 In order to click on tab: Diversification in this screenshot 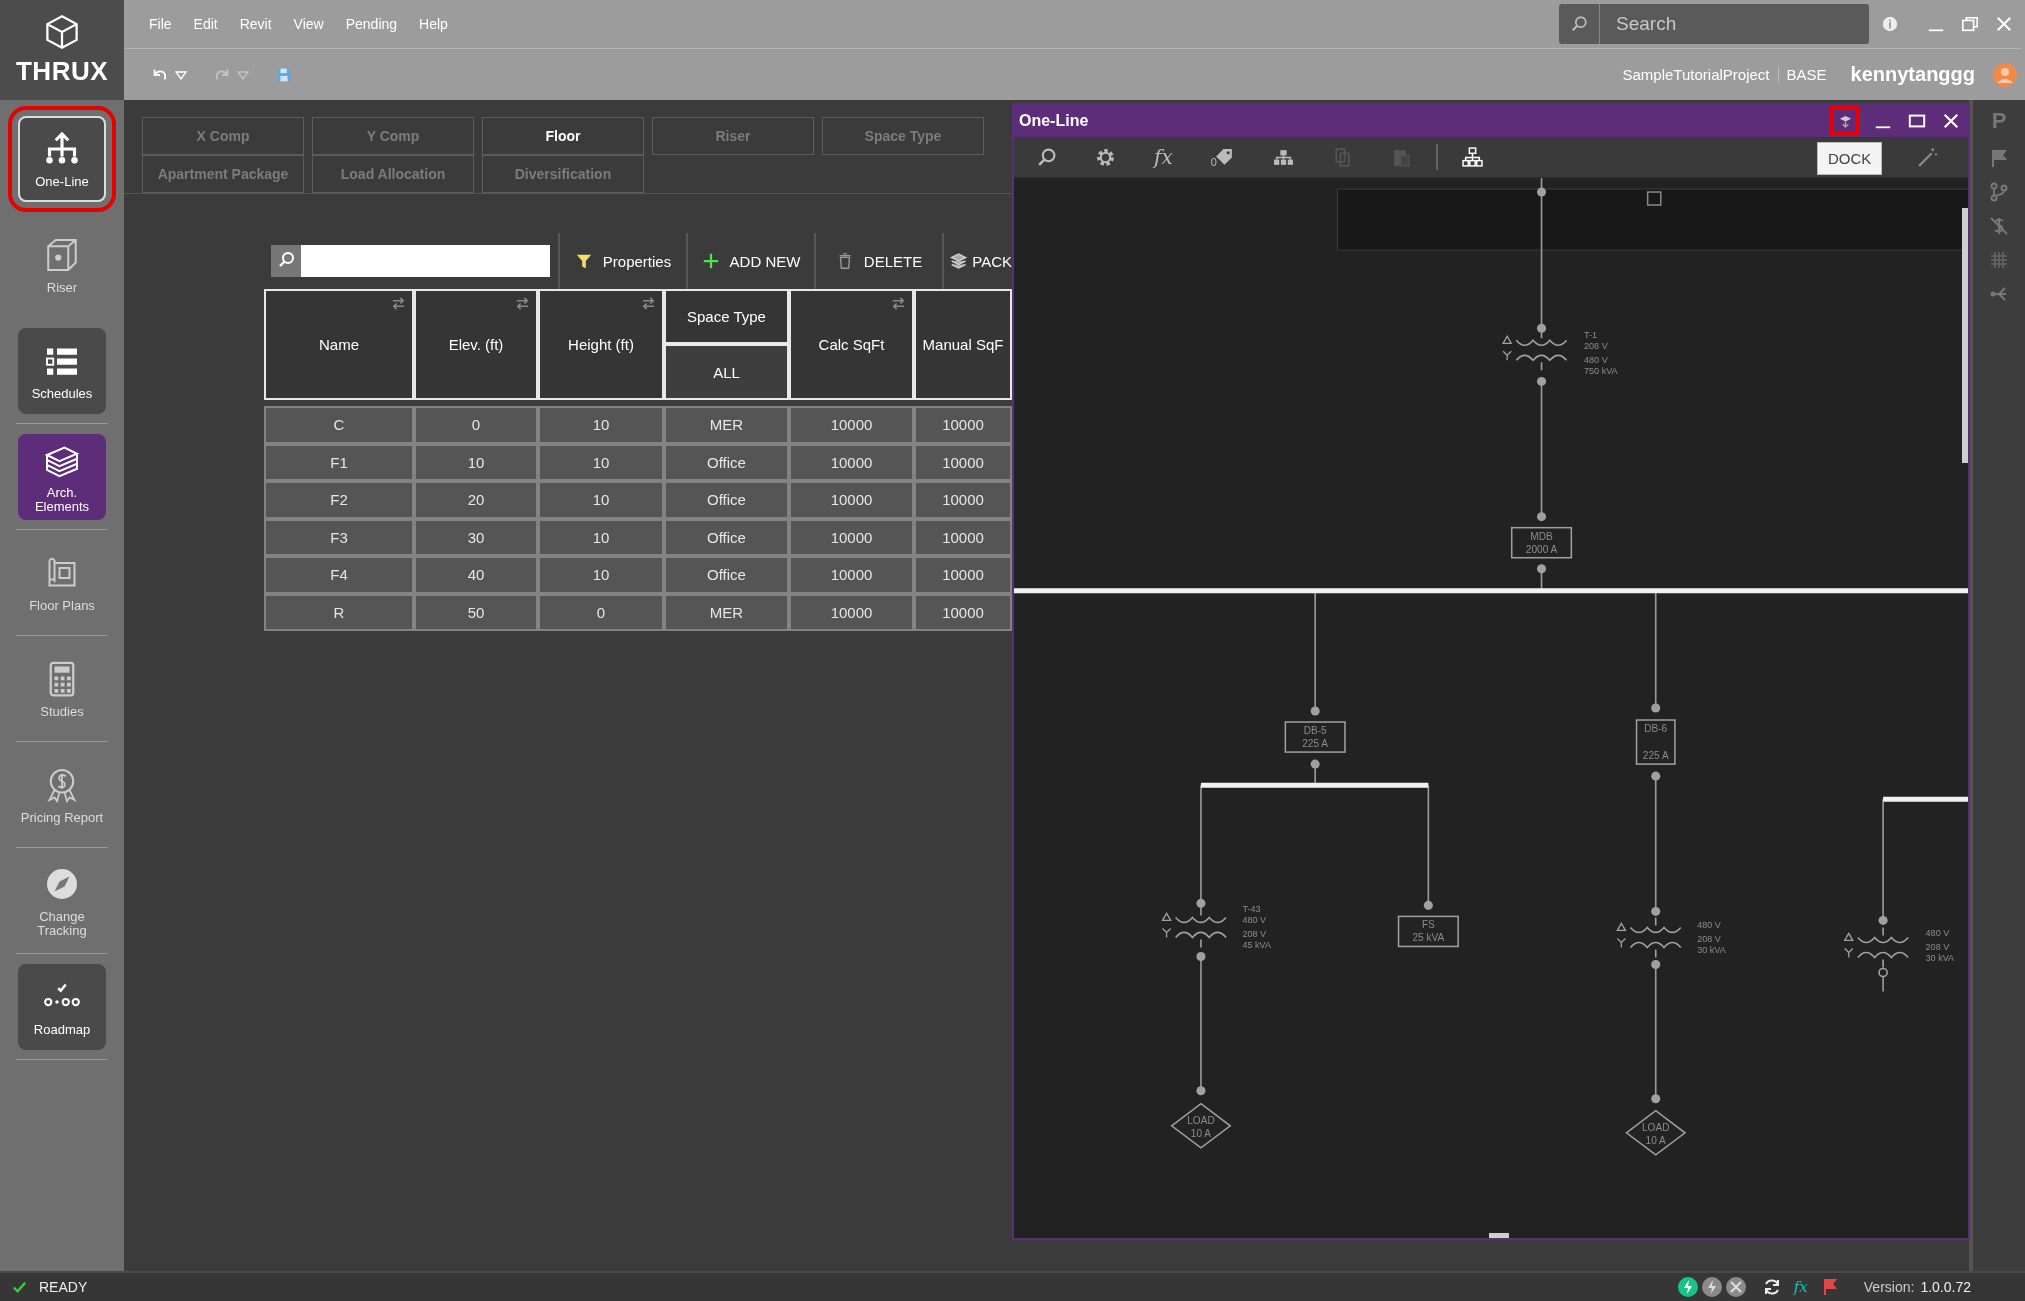, I will do `click(563, 174)`.